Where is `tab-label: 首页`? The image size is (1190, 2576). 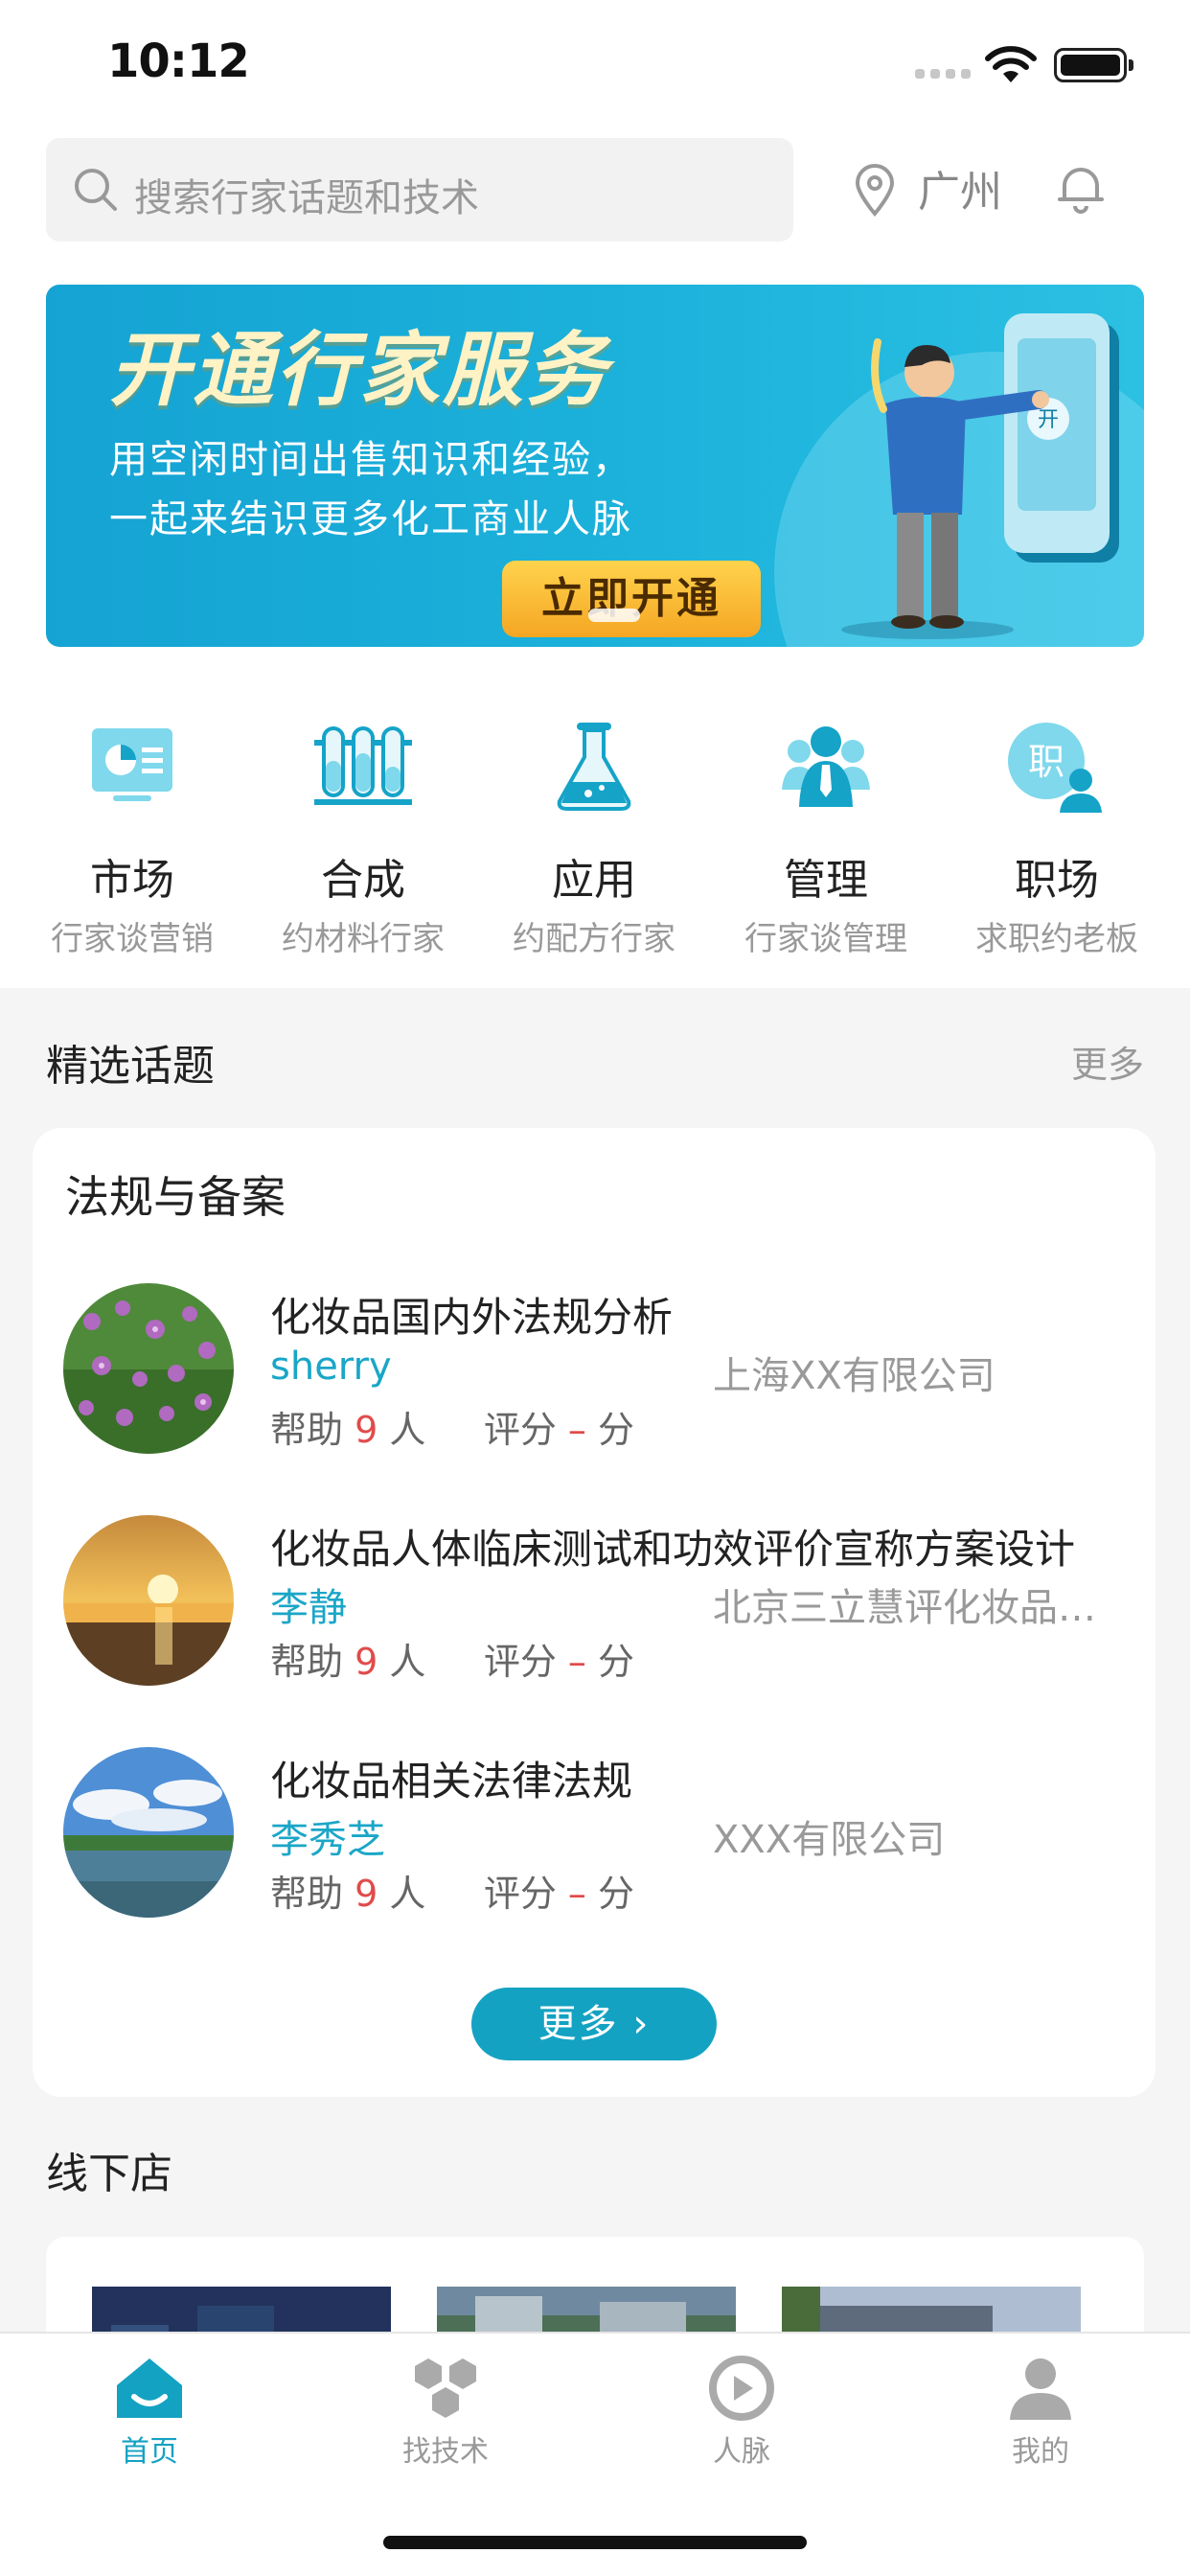 tab-label: 首页 is located at coordinates (150, 2452).